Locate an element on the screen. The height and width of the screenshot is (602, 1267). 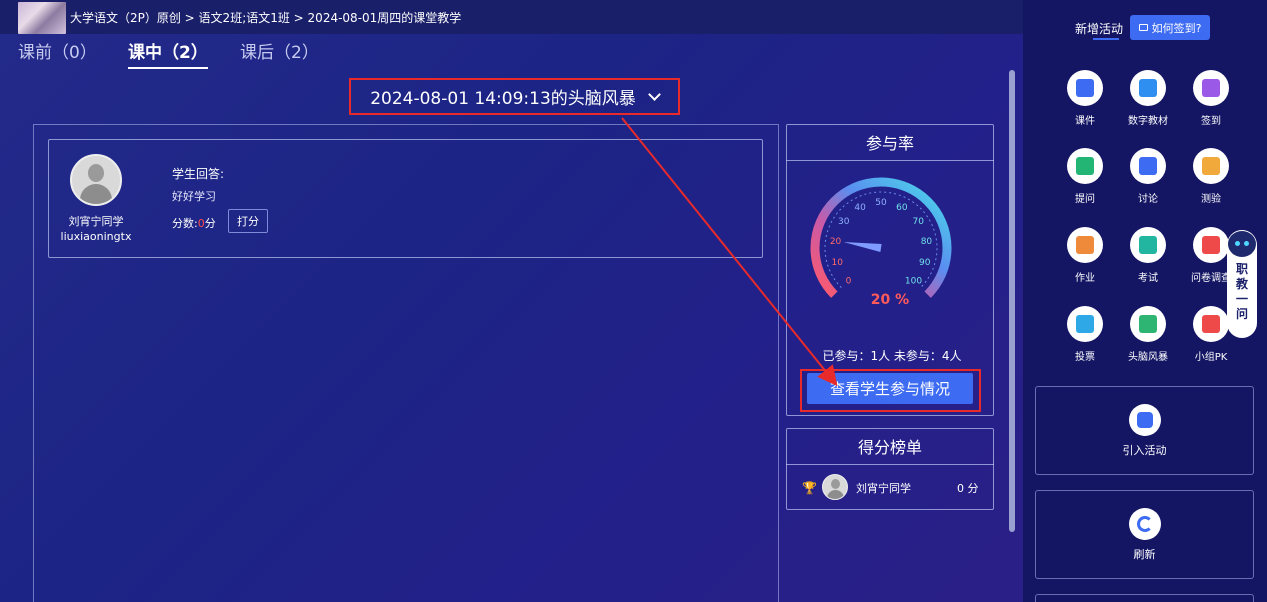
gauge-tick-label: 80 is located at coordinates (927, 242).